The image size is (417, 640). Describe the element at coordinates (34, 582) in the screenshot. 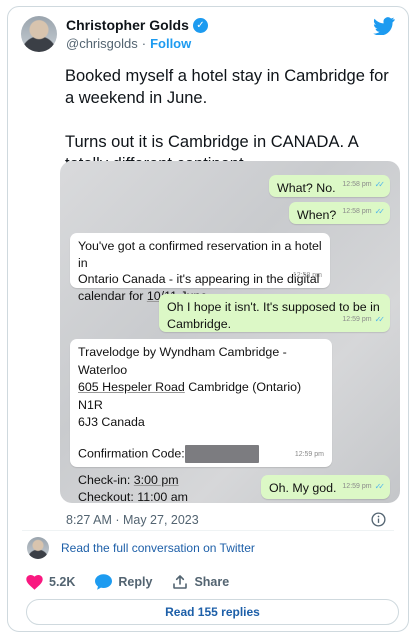

I see `heart-icon` at that location.